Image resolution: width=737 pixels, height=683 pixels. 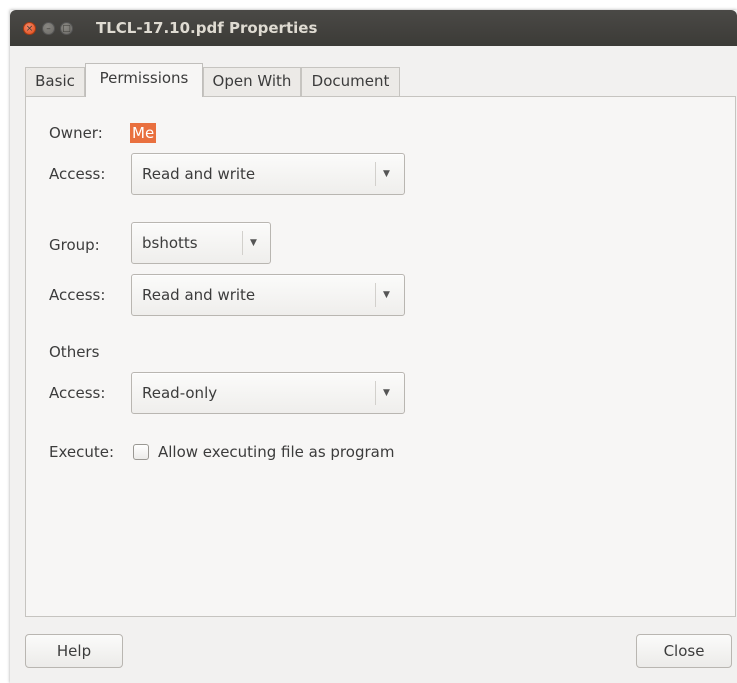 What do you see at coordinates (76, 133) in the screenshot?
I see `owner-label: Owner:` at bounding box center [76, 133].